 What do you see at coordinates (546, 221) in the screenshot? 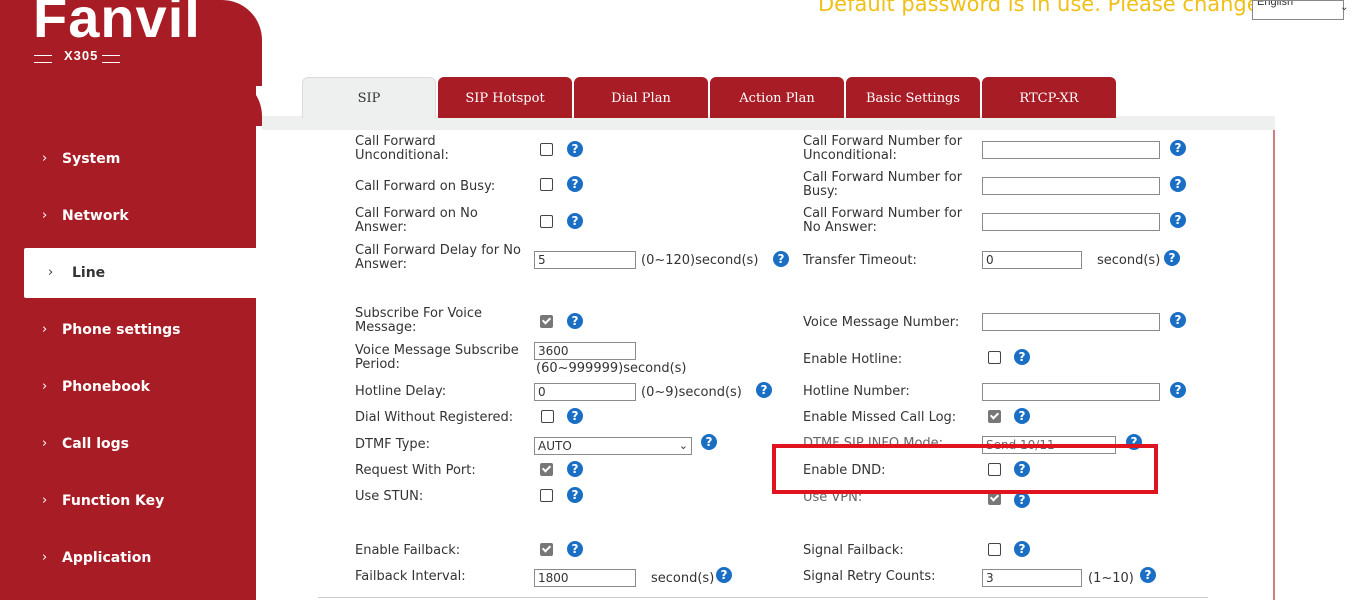
I see `cfna-checkbox` at bounding box center [546, 221].